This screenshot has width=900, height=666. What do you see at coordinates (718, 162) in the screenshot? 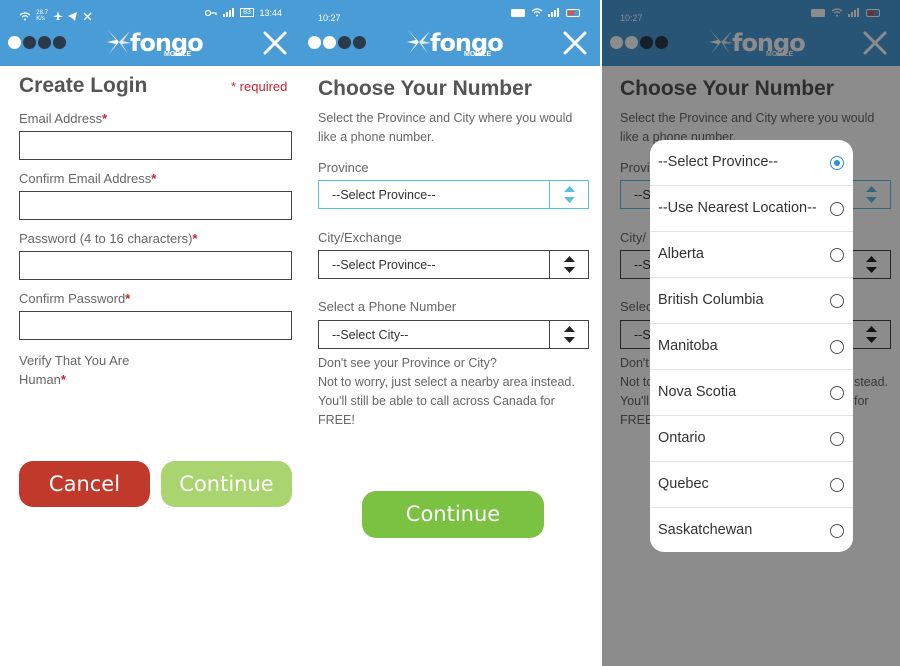
I see `option-label: --Select Province--` at bounding box center [718, 162].